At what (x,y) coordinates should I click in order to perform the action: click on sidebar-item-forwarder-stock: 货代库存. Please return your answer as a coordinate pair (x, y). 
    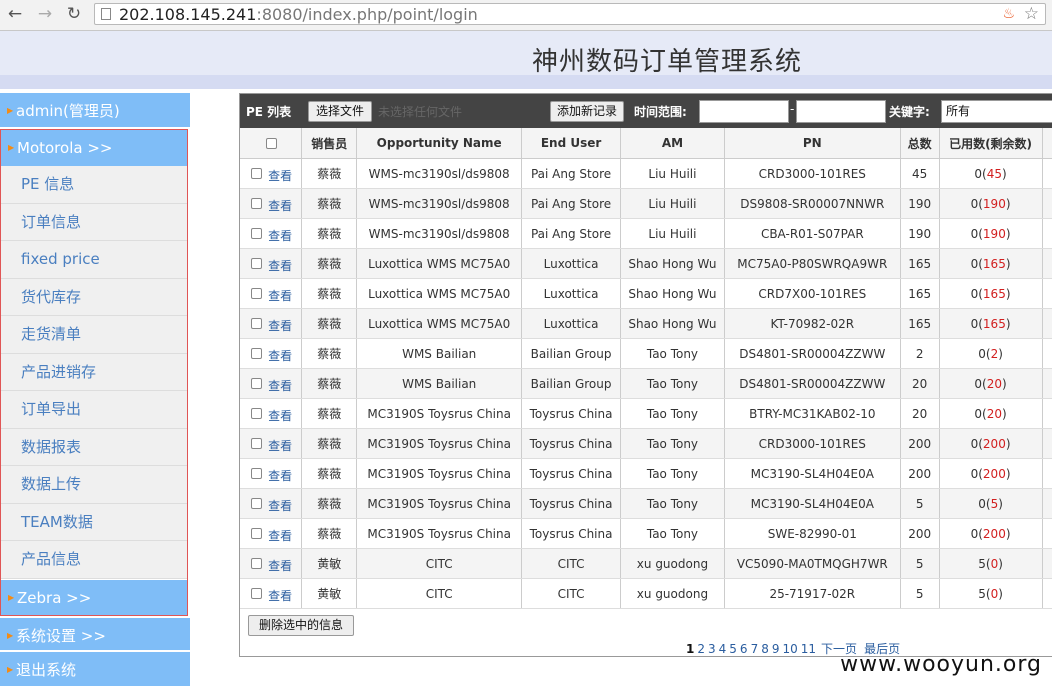
    Looking at the image, I should click on (94, 297).